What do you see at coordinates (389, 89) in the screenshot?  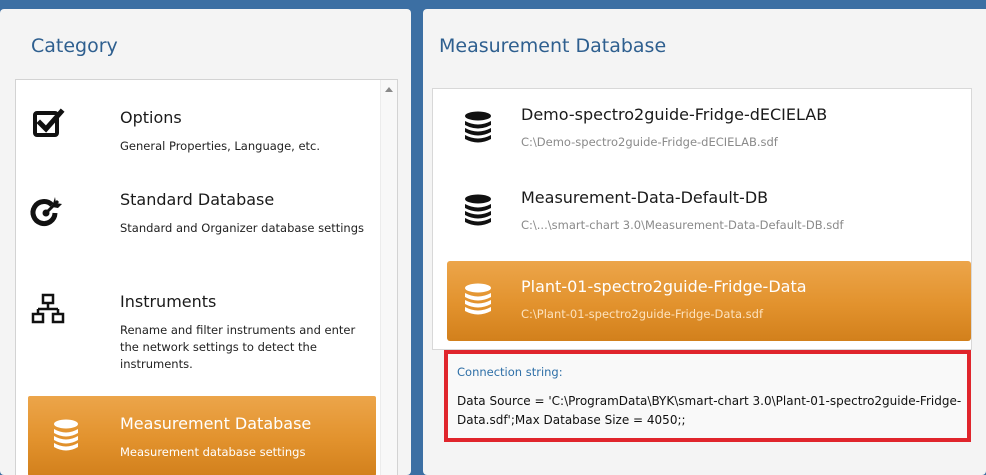 I see `scroll-up-arrow-icon` at bounding box center [389, 89].